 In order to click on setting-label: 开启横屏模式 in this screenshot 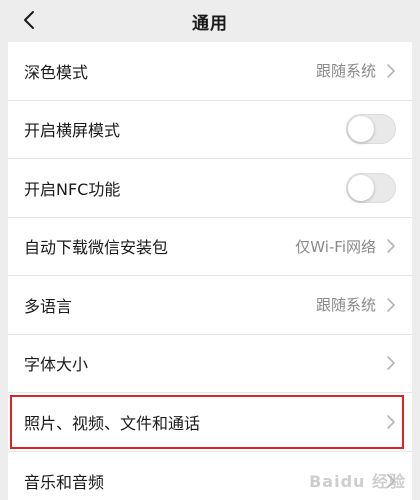, I will do `click(72, 131)`.